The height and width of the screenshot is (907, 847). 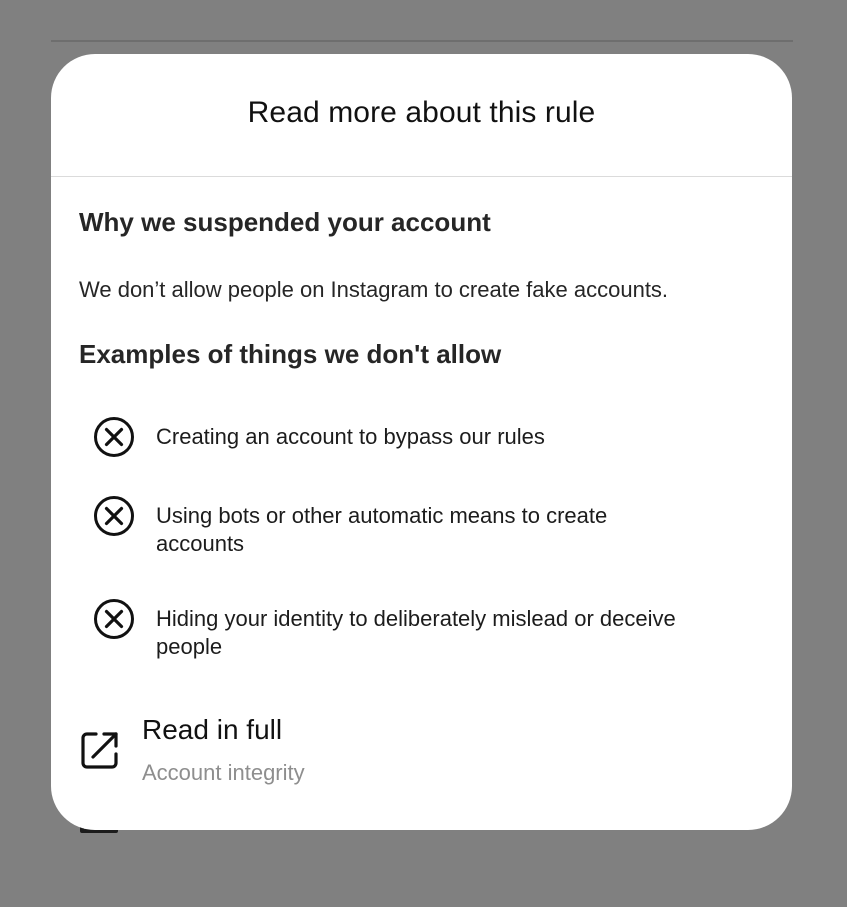 What do you see at coordinates (290, 354) in the screenshot?
I see `examples-heading: Examples of things we don't allow` at bounding box center [290, 354].